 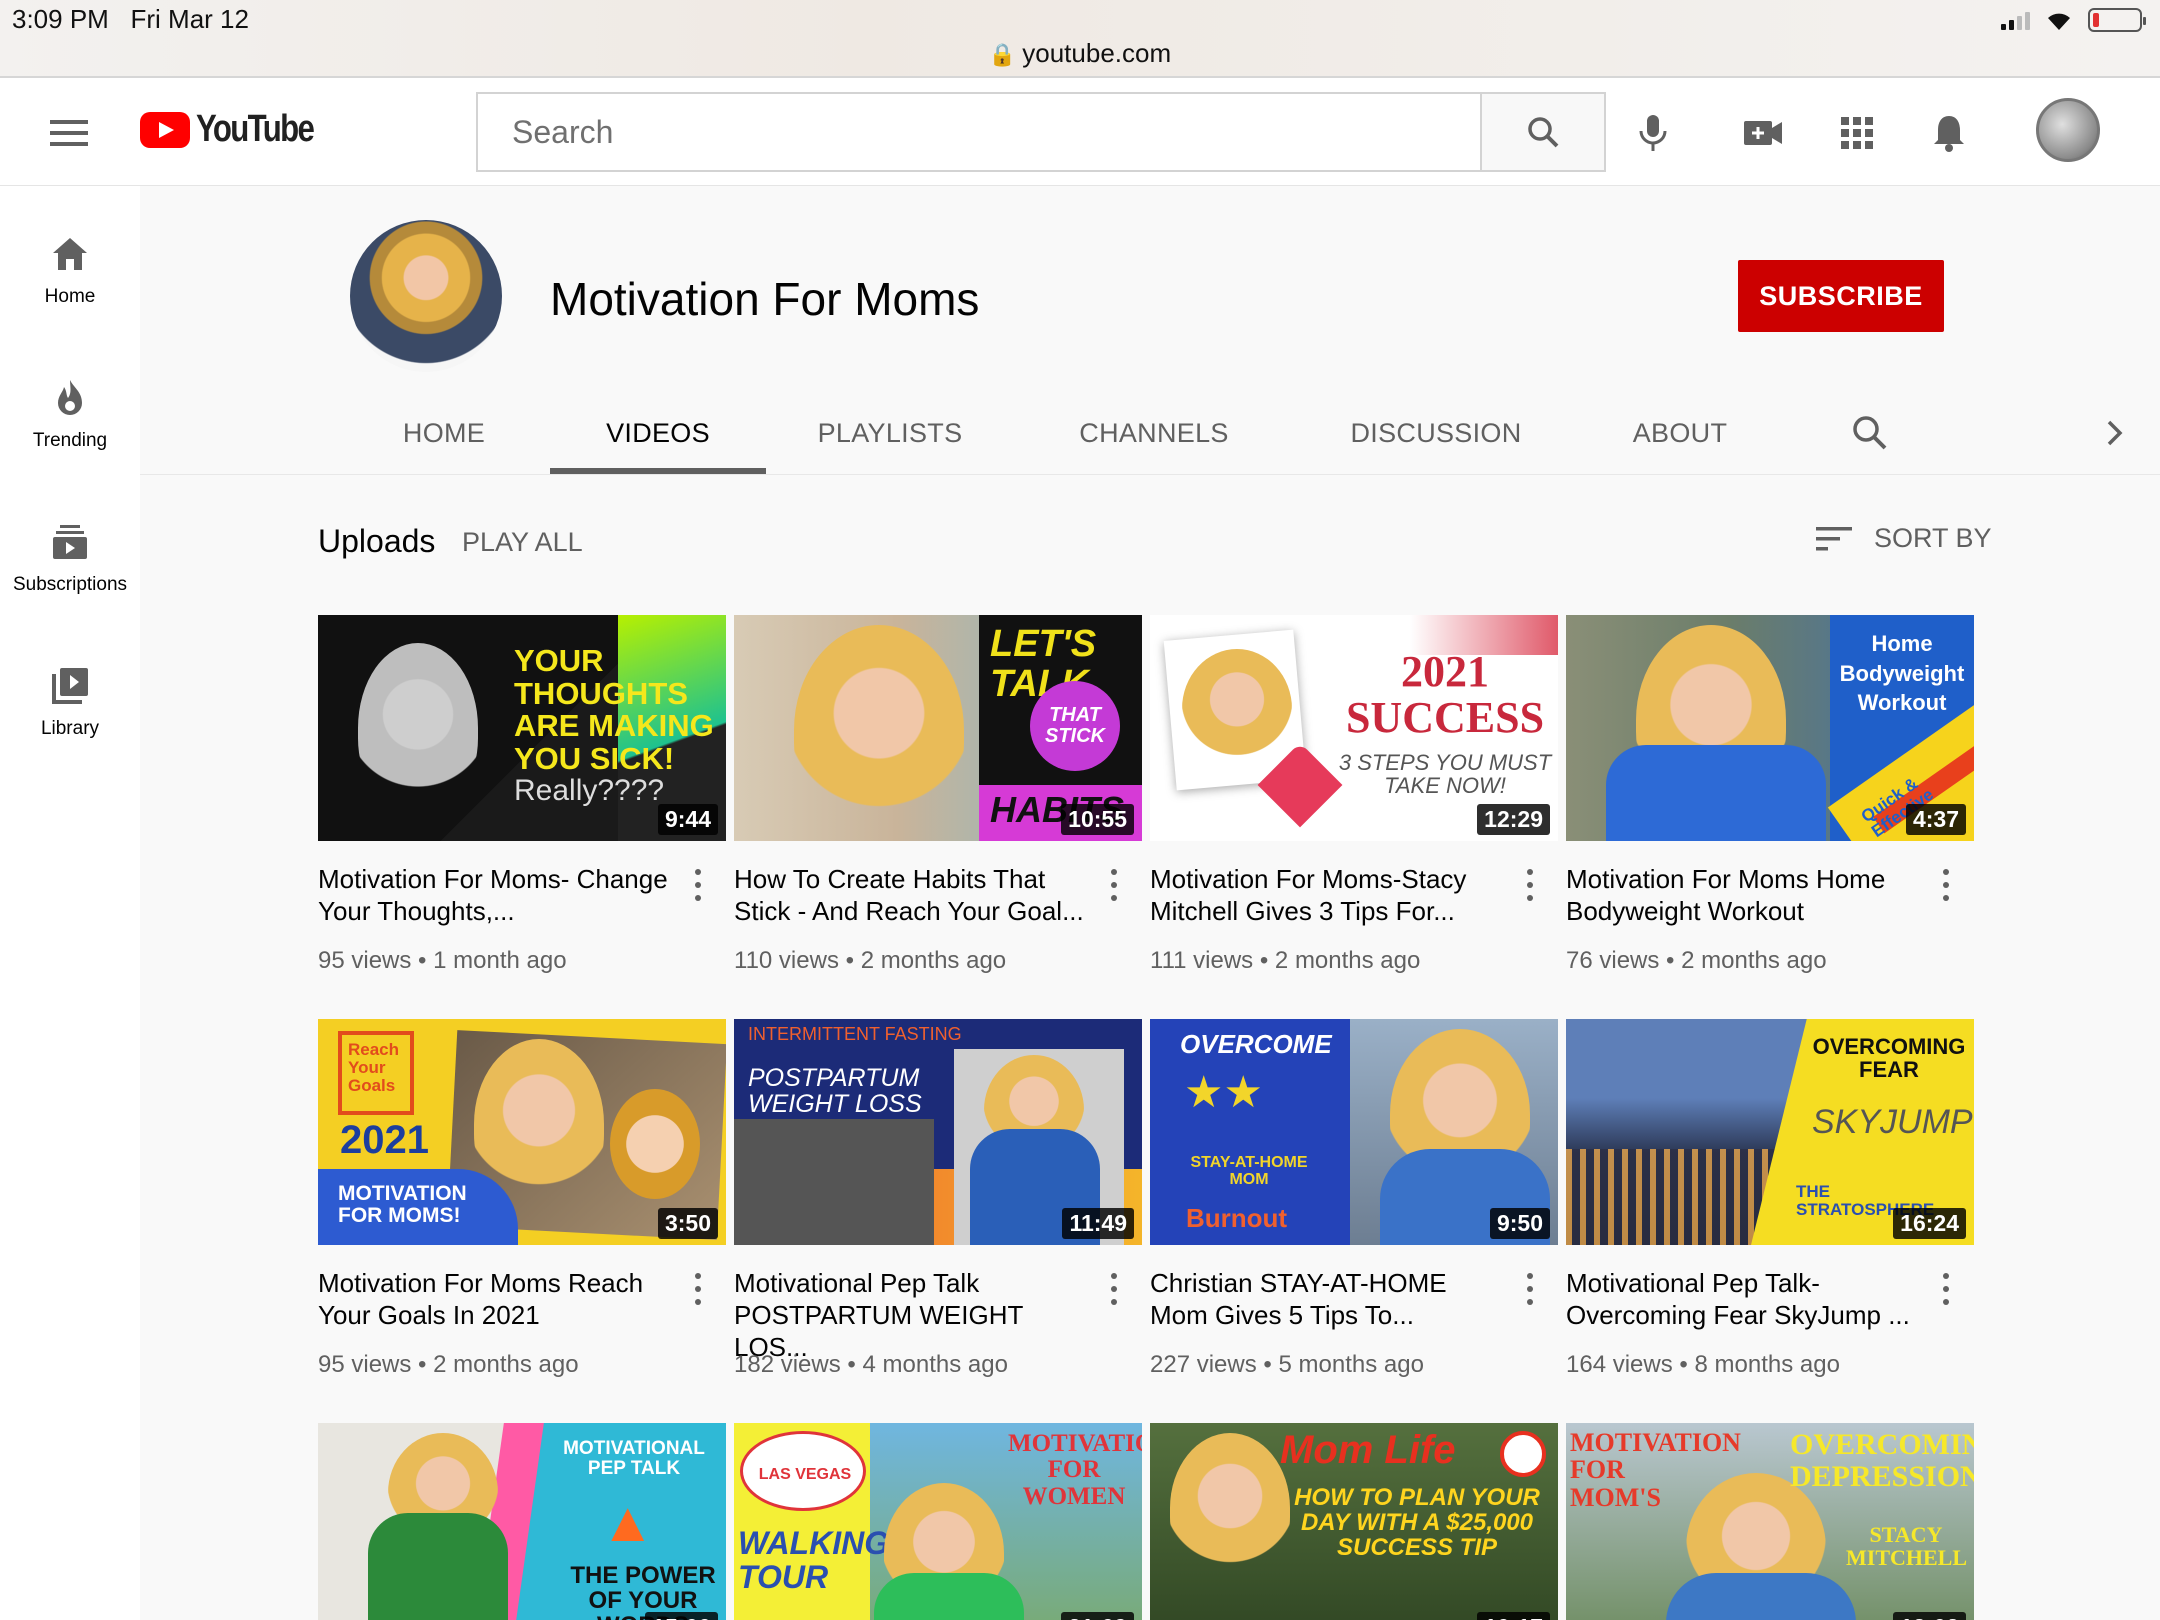 I want to click on tab-home: HOME, so click(x=444, y=433).